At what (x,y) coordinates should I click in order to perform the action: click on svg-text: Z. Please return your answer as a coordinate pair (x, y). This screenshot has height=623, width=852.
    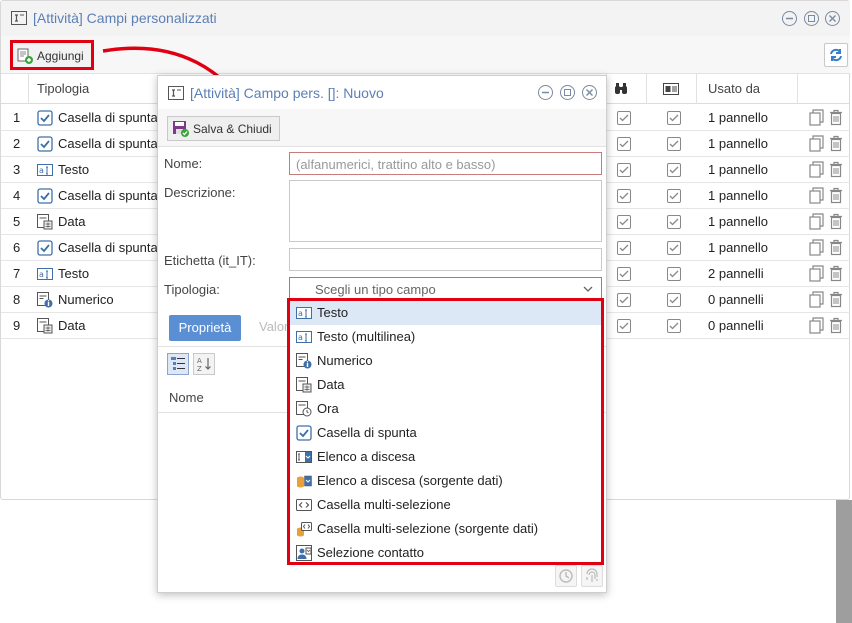
    Looking at the image, I should click on (199, 368).